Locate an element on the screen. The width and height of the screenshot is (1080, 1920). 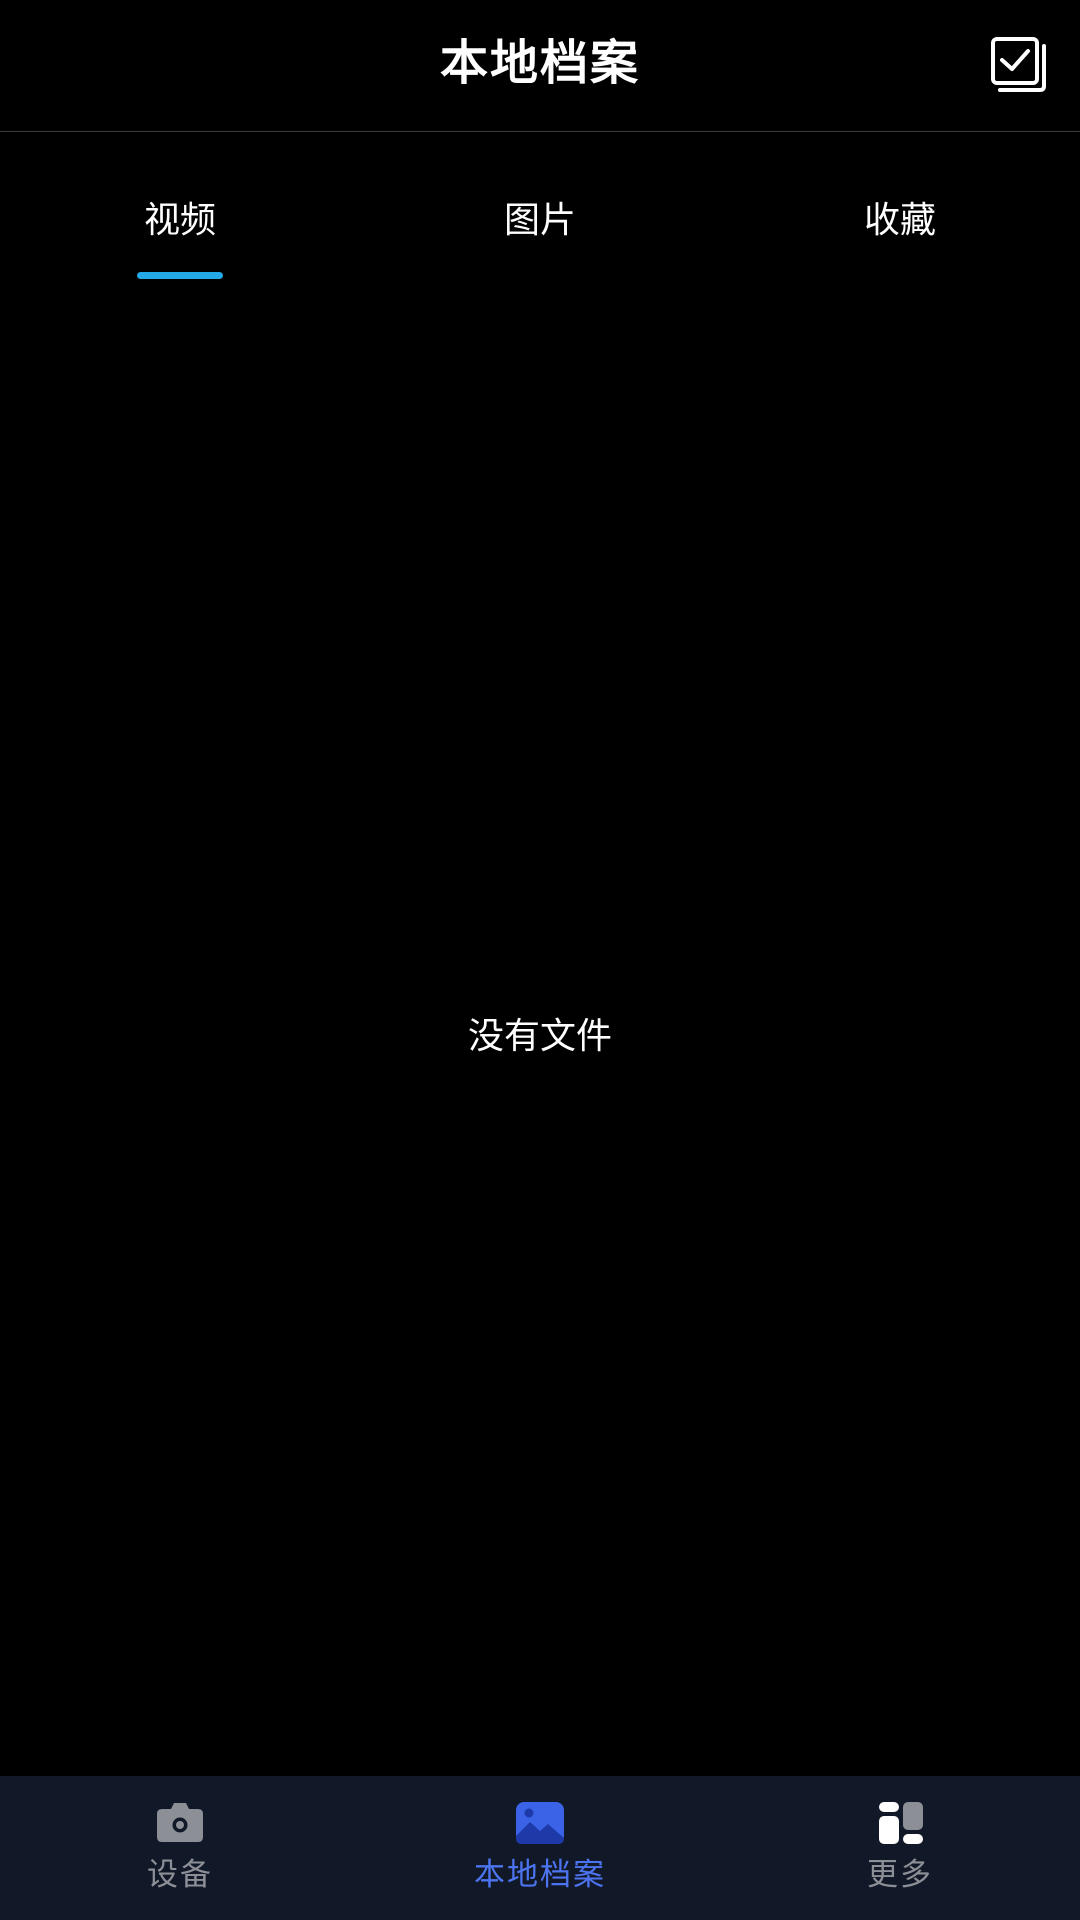
camera-icon is located at coordinates (180, 1823).